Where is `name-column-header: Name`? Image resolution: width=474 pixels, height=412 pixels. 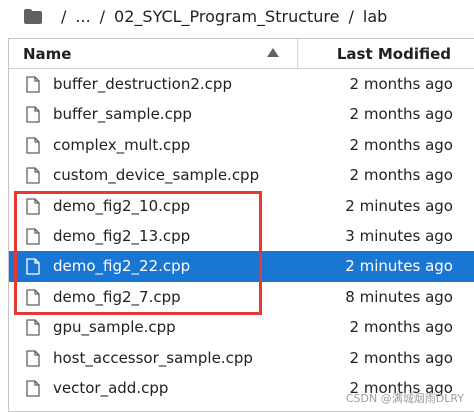
name-column-header: Name is located at coordinates (47, 54).